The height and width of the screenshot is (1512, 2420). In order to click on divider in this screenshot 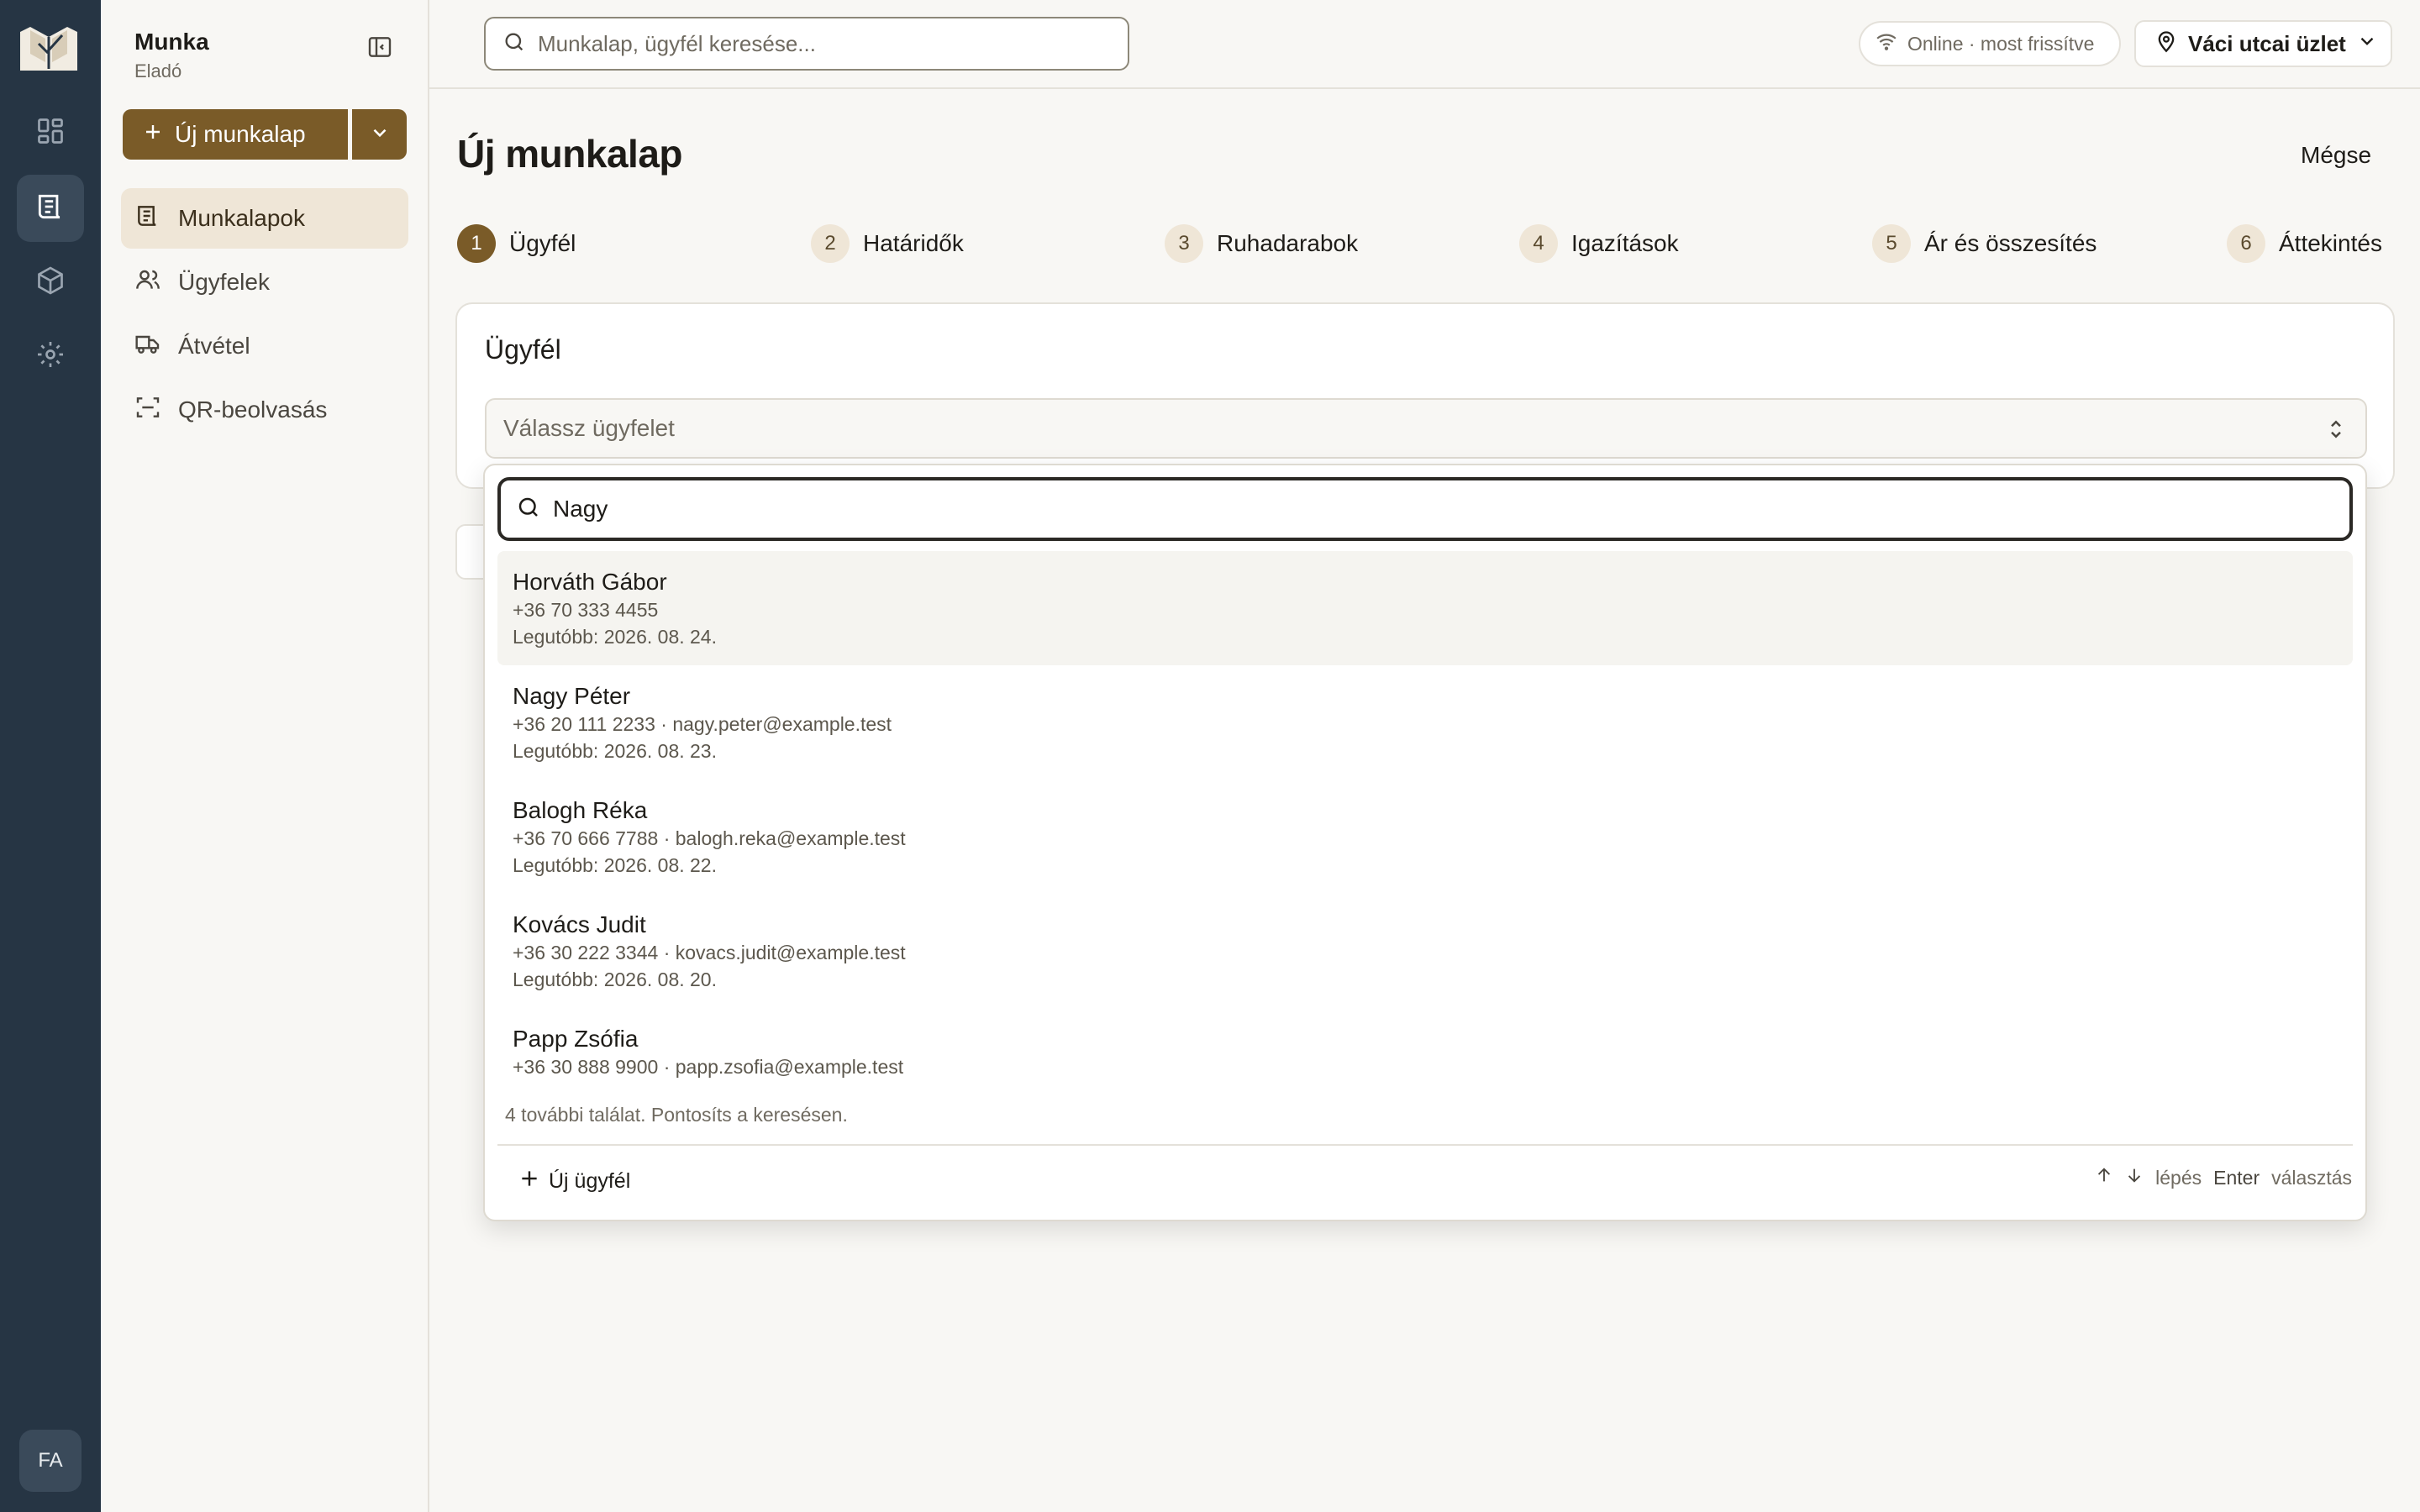, I will do `click(1425, 1145)`.